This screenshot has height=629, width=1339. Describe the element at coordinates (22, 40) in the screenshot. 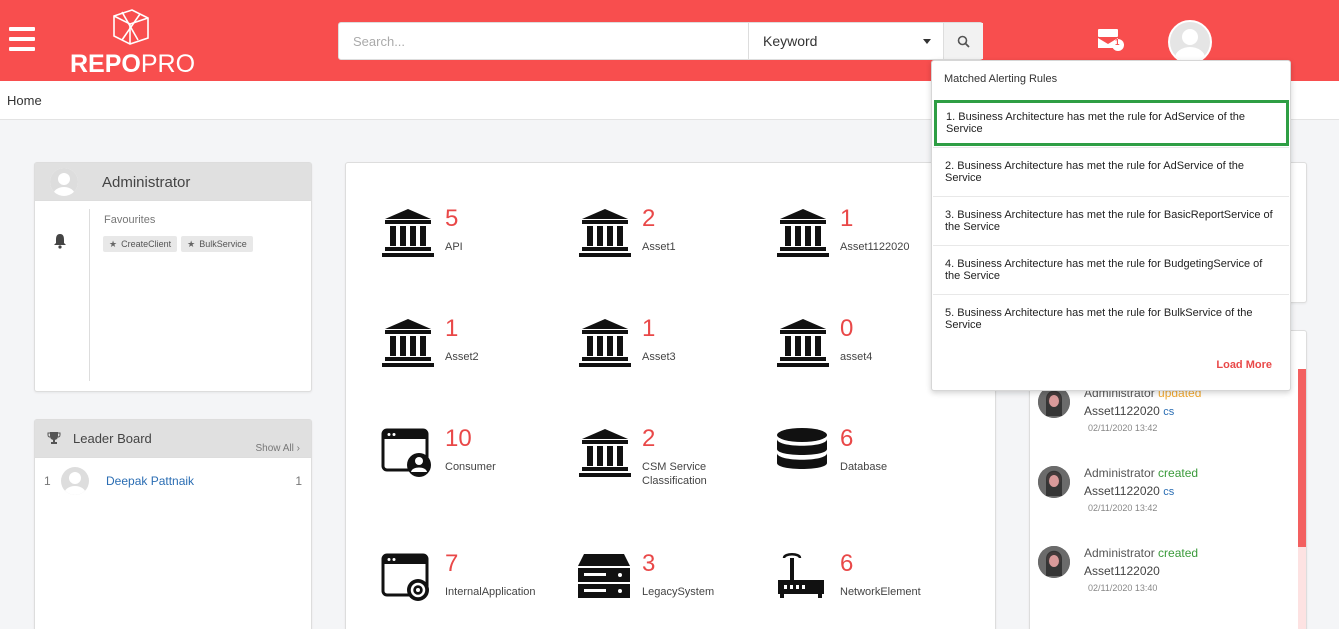

I see `menu-icon` at that location.